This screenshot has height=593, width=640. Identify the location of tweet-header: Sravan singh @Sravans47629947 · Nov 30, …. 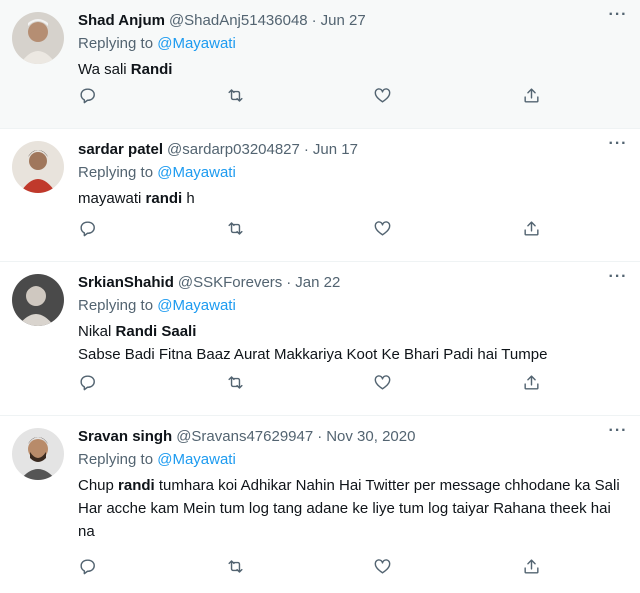
(351, 436).